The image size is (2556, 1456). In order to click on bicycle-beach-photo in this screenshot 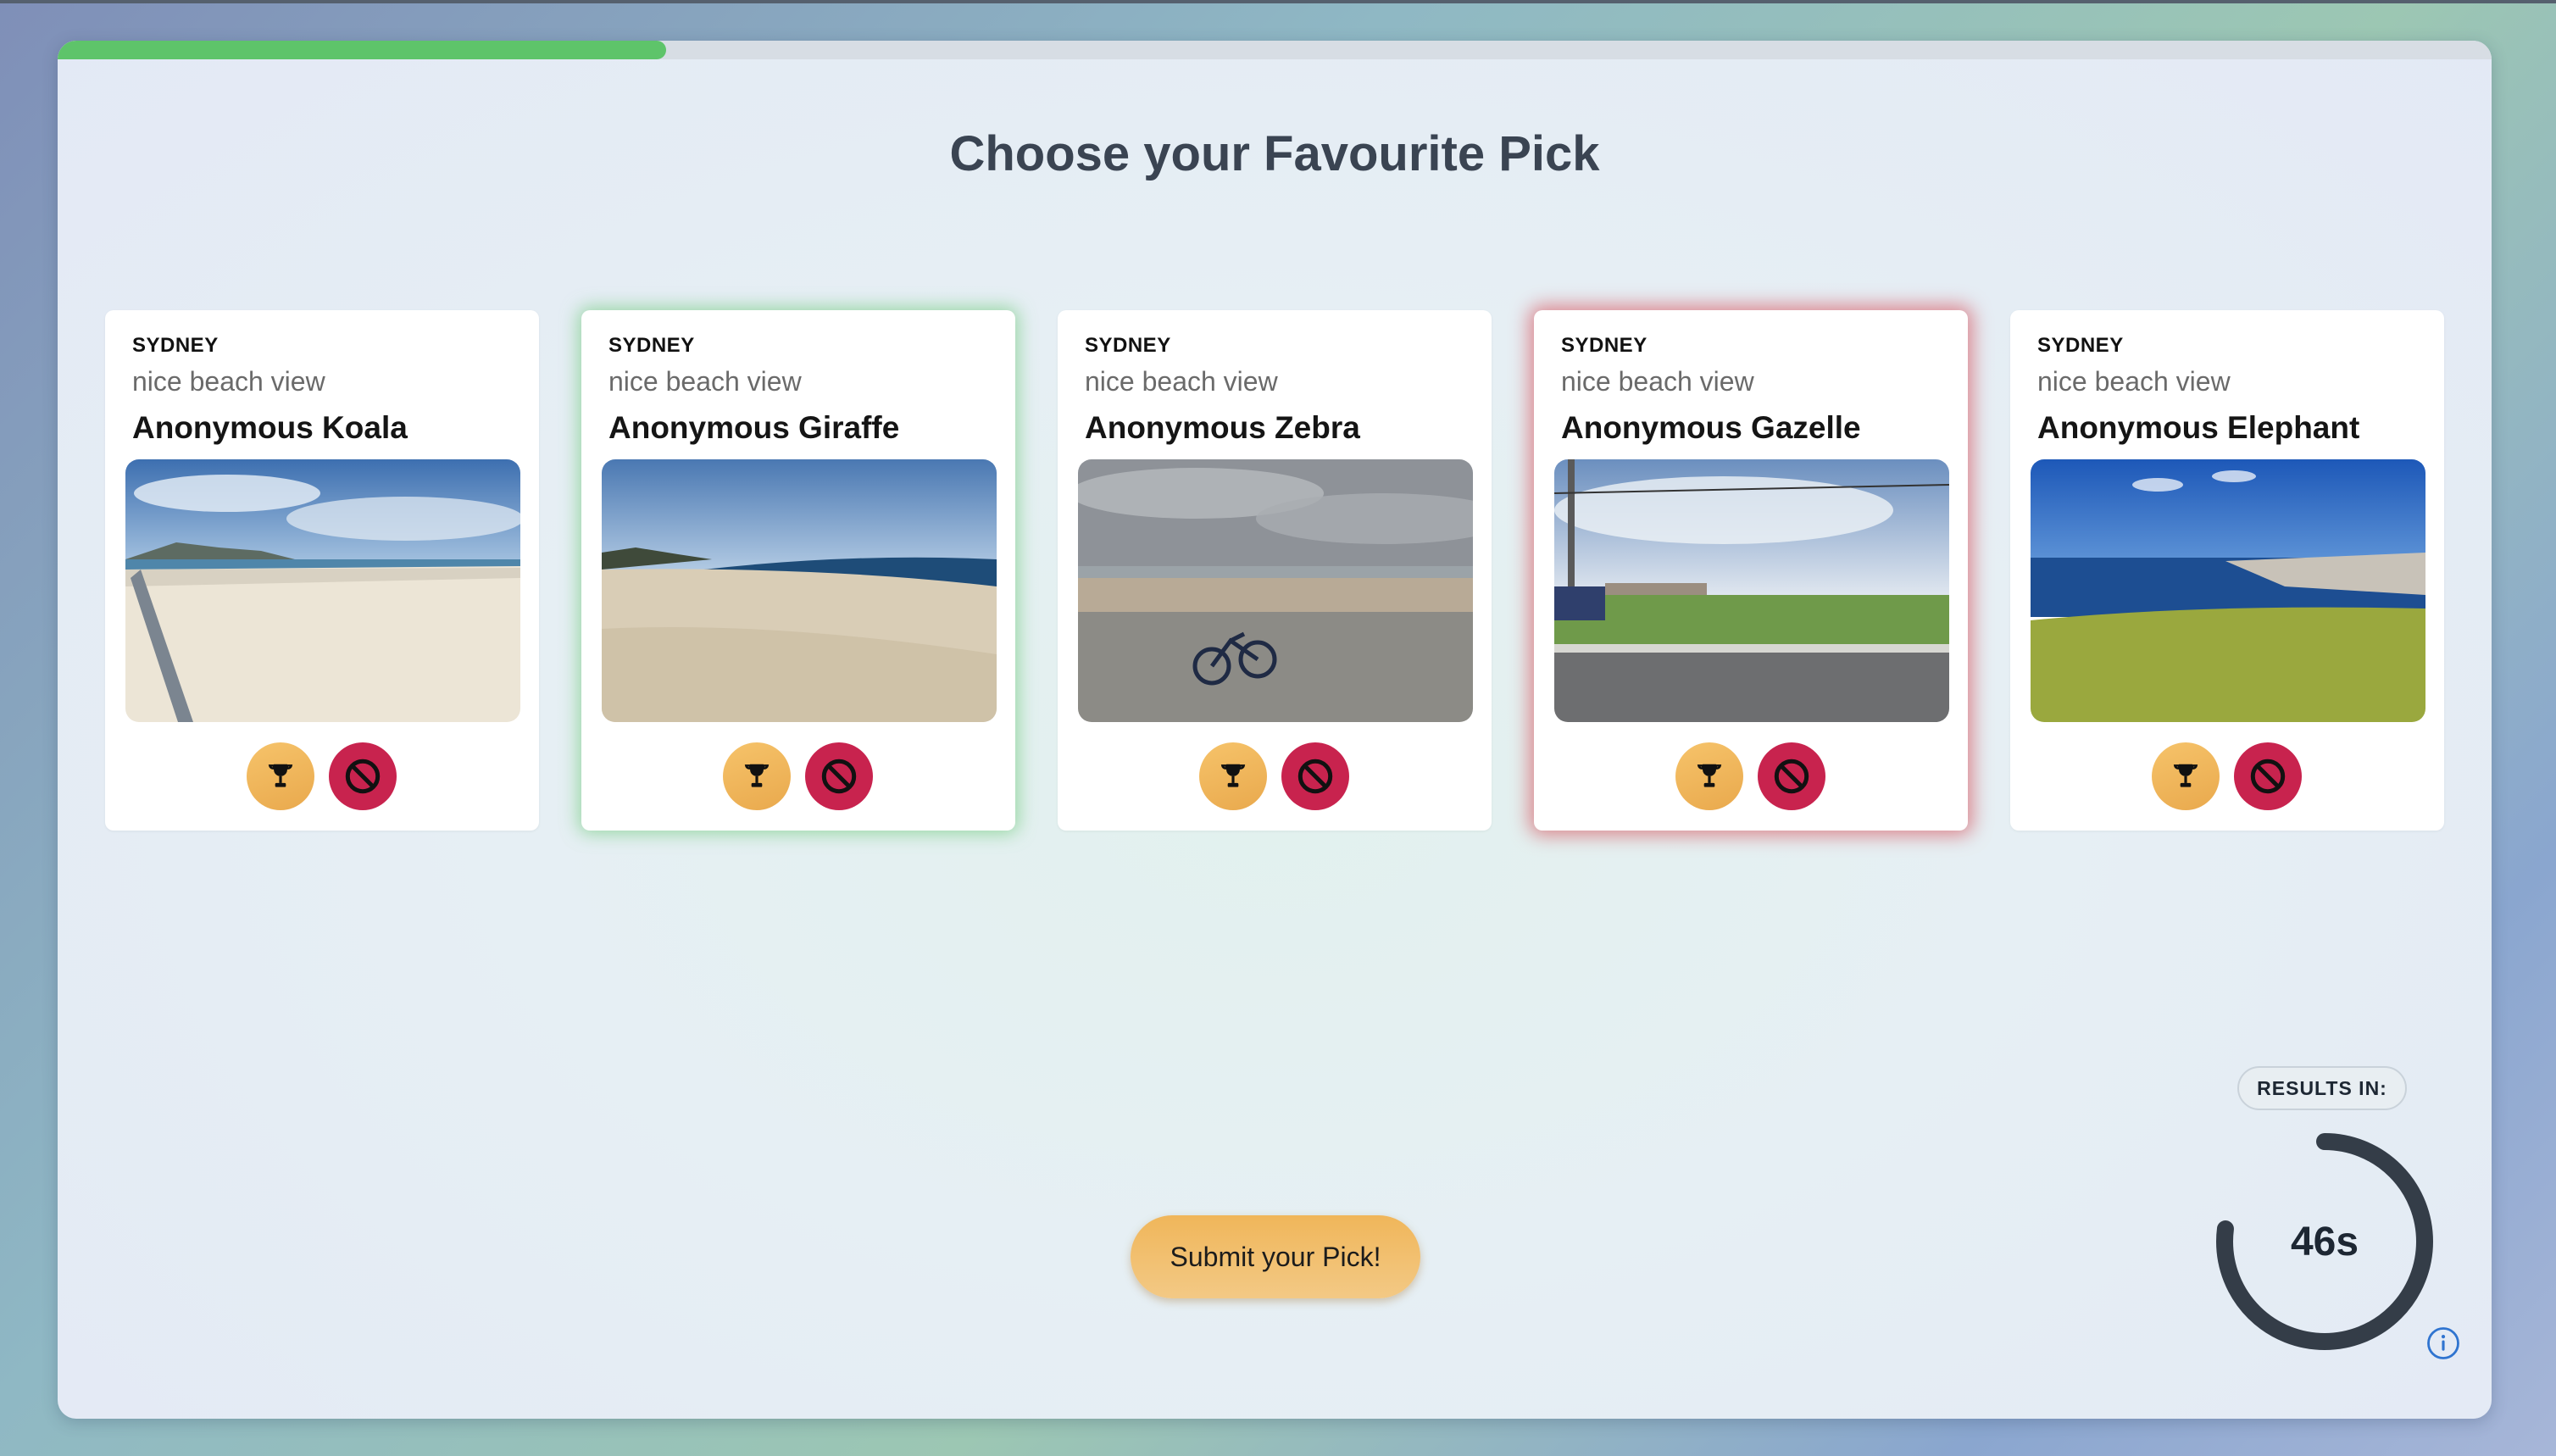, I will do `click(1275, 590)`.